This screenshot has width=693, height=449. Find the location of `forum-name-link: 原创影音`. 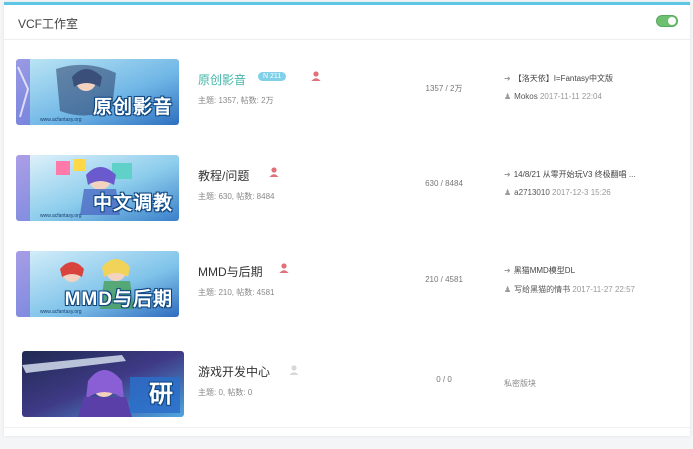

forum-name-link: 原创影音 is located at coordinates (222, 79).